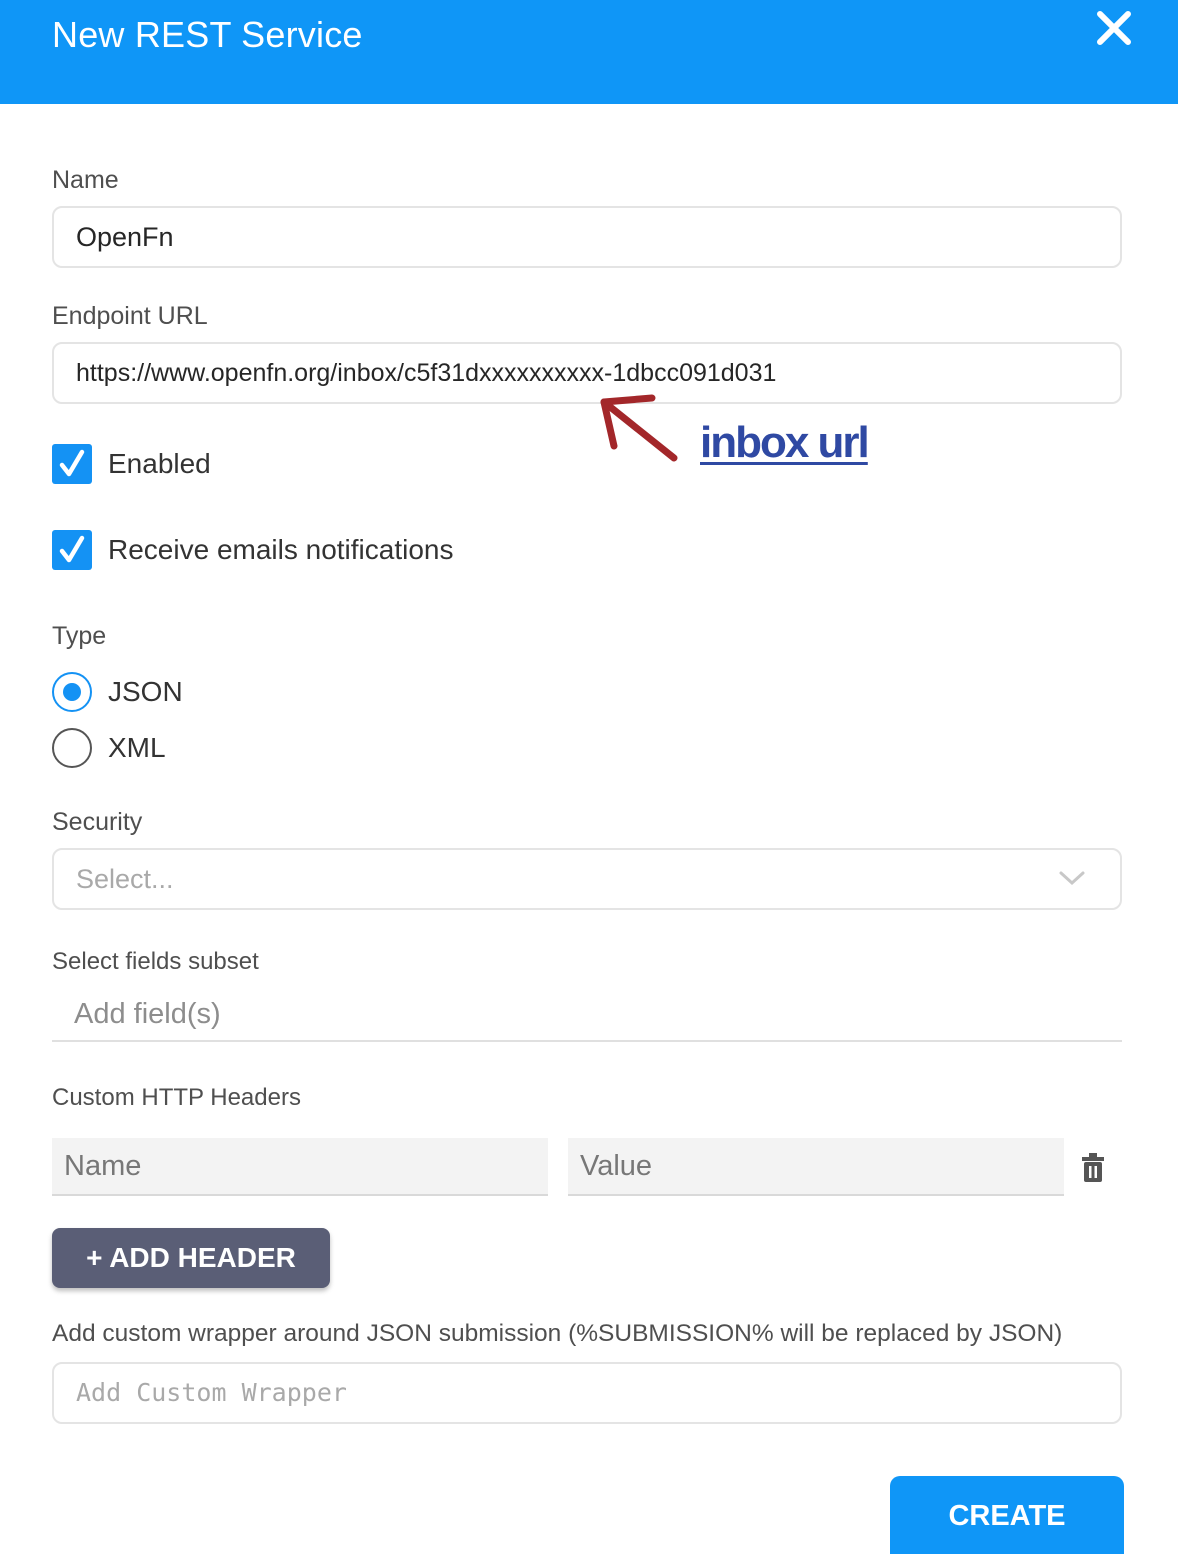 Image resolution: width=1178 pixels, height=1556 pixels. I want to click on name-input: OpenFn, so click(587, 237).